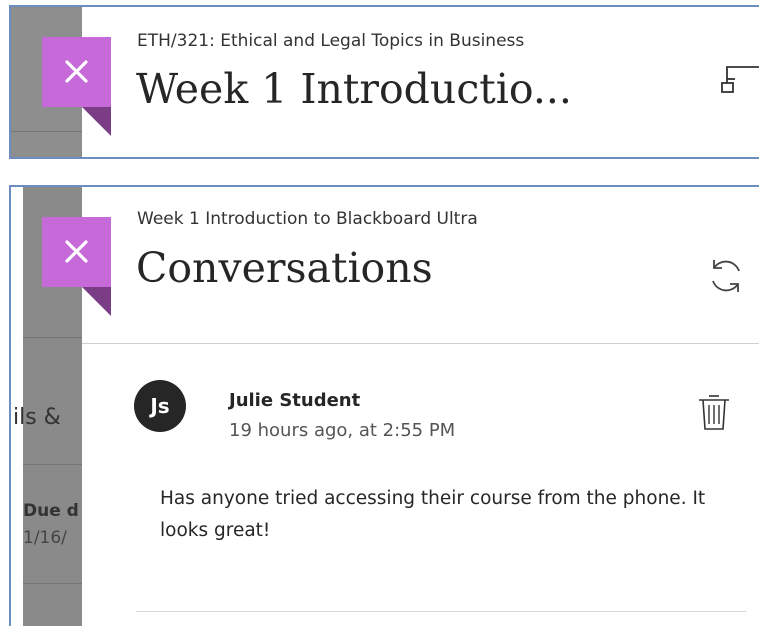 The height and width of the screenshot is (626, 759). I want to click on page-title: Conversations, so click(284, 268).